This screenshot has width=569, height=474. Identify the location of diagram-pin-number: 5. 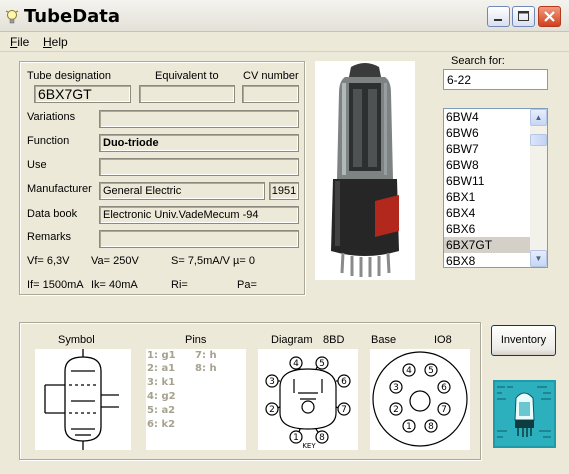
(322, 364).